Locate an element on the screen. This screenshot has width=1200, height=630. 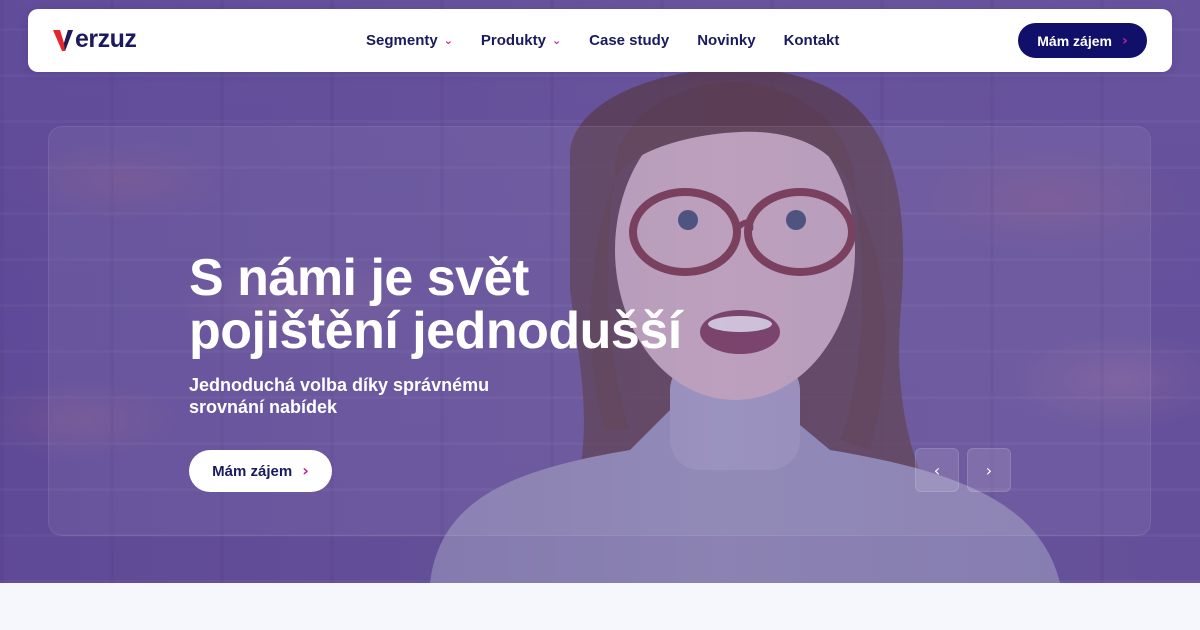
nav-item-segmenty: Segmenty ⌄ is located at coordinates (409, 40).